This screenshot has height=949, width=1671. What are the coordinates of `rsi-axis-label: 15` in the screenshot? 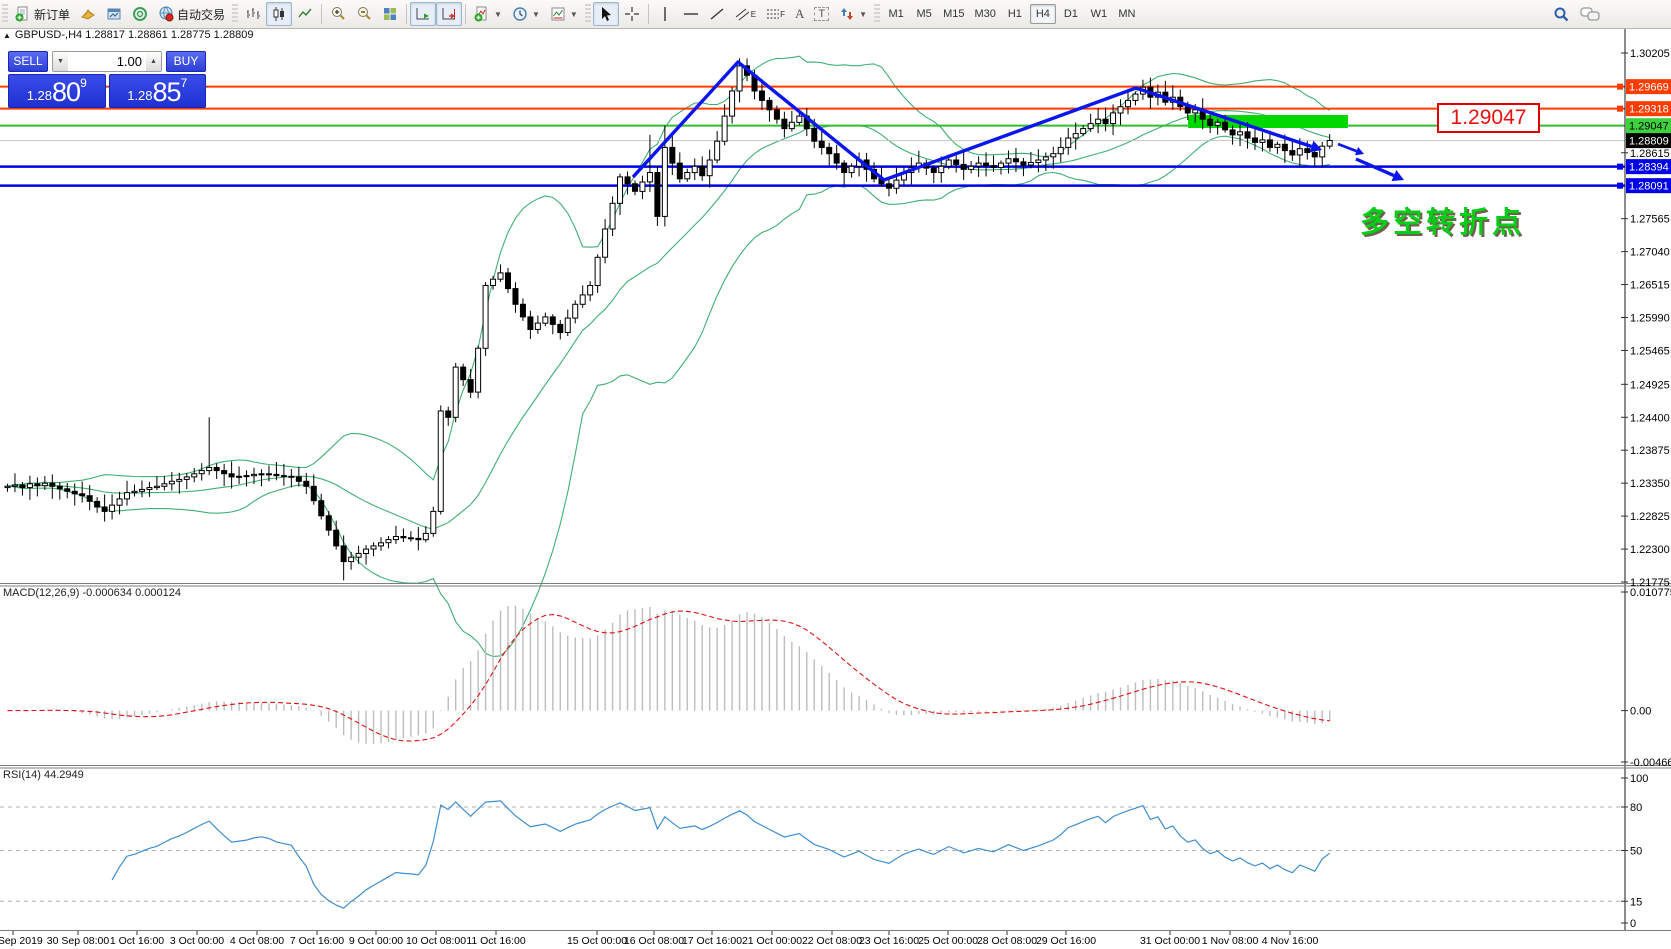 It's located at (1636, 902).